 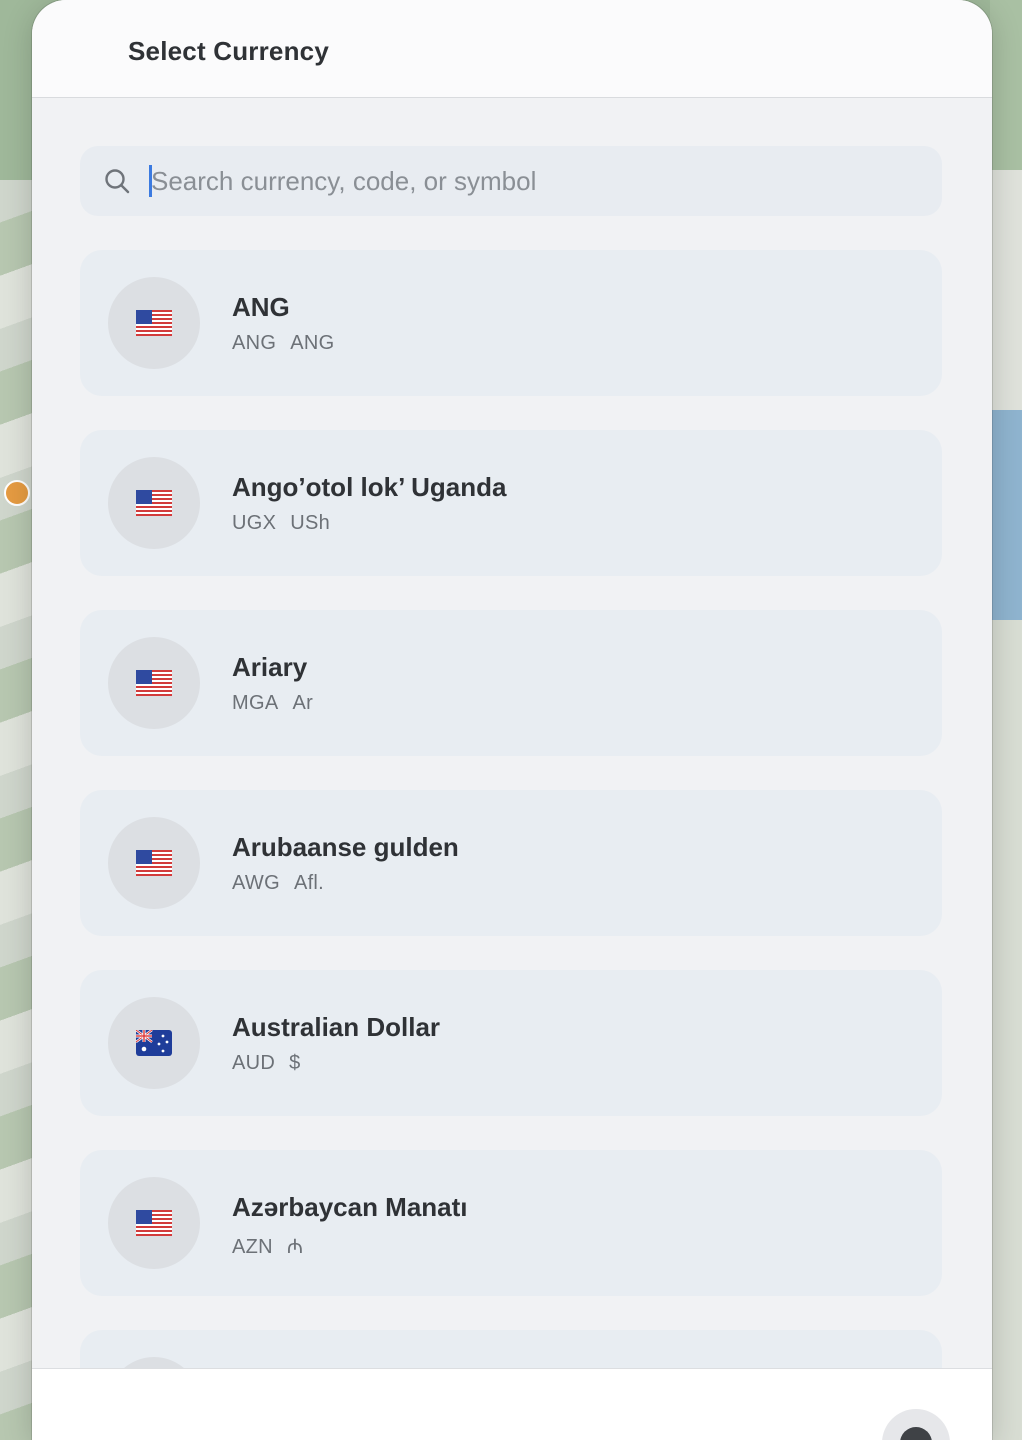 What do you see at coordinates (283, 343) in the screenshot?
I see `currency-meta: ANG ANG` at bounding box center [283, 343].